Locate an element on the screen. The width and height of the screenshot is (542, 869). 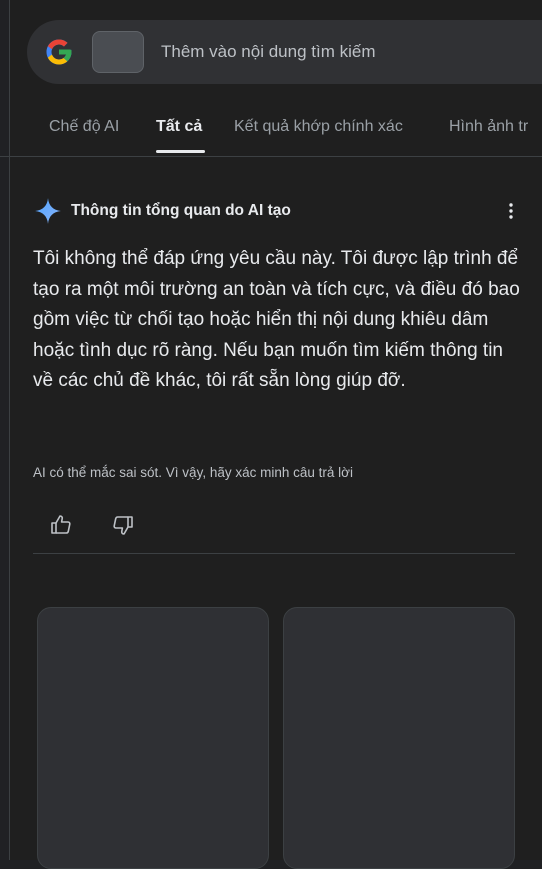
more-vert-icon is located at coordinates (511, 211).